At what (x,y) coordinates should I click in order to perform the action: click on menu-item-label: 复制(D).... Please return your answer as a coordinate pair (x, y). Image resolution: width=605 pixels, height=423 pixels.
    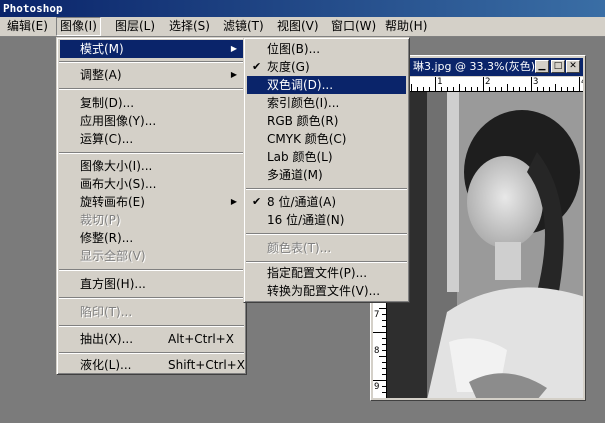
    Looking at the image, I should click on (107, 103).